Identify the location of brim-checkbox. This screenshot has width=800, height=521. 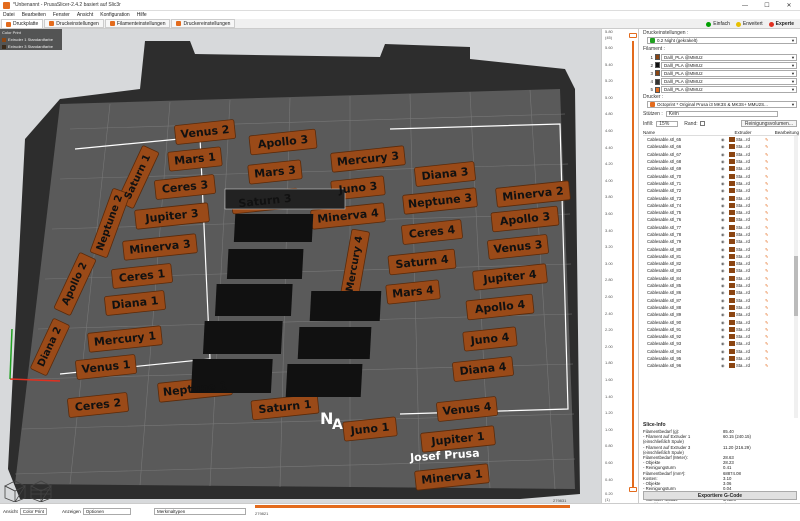
(702, 123).